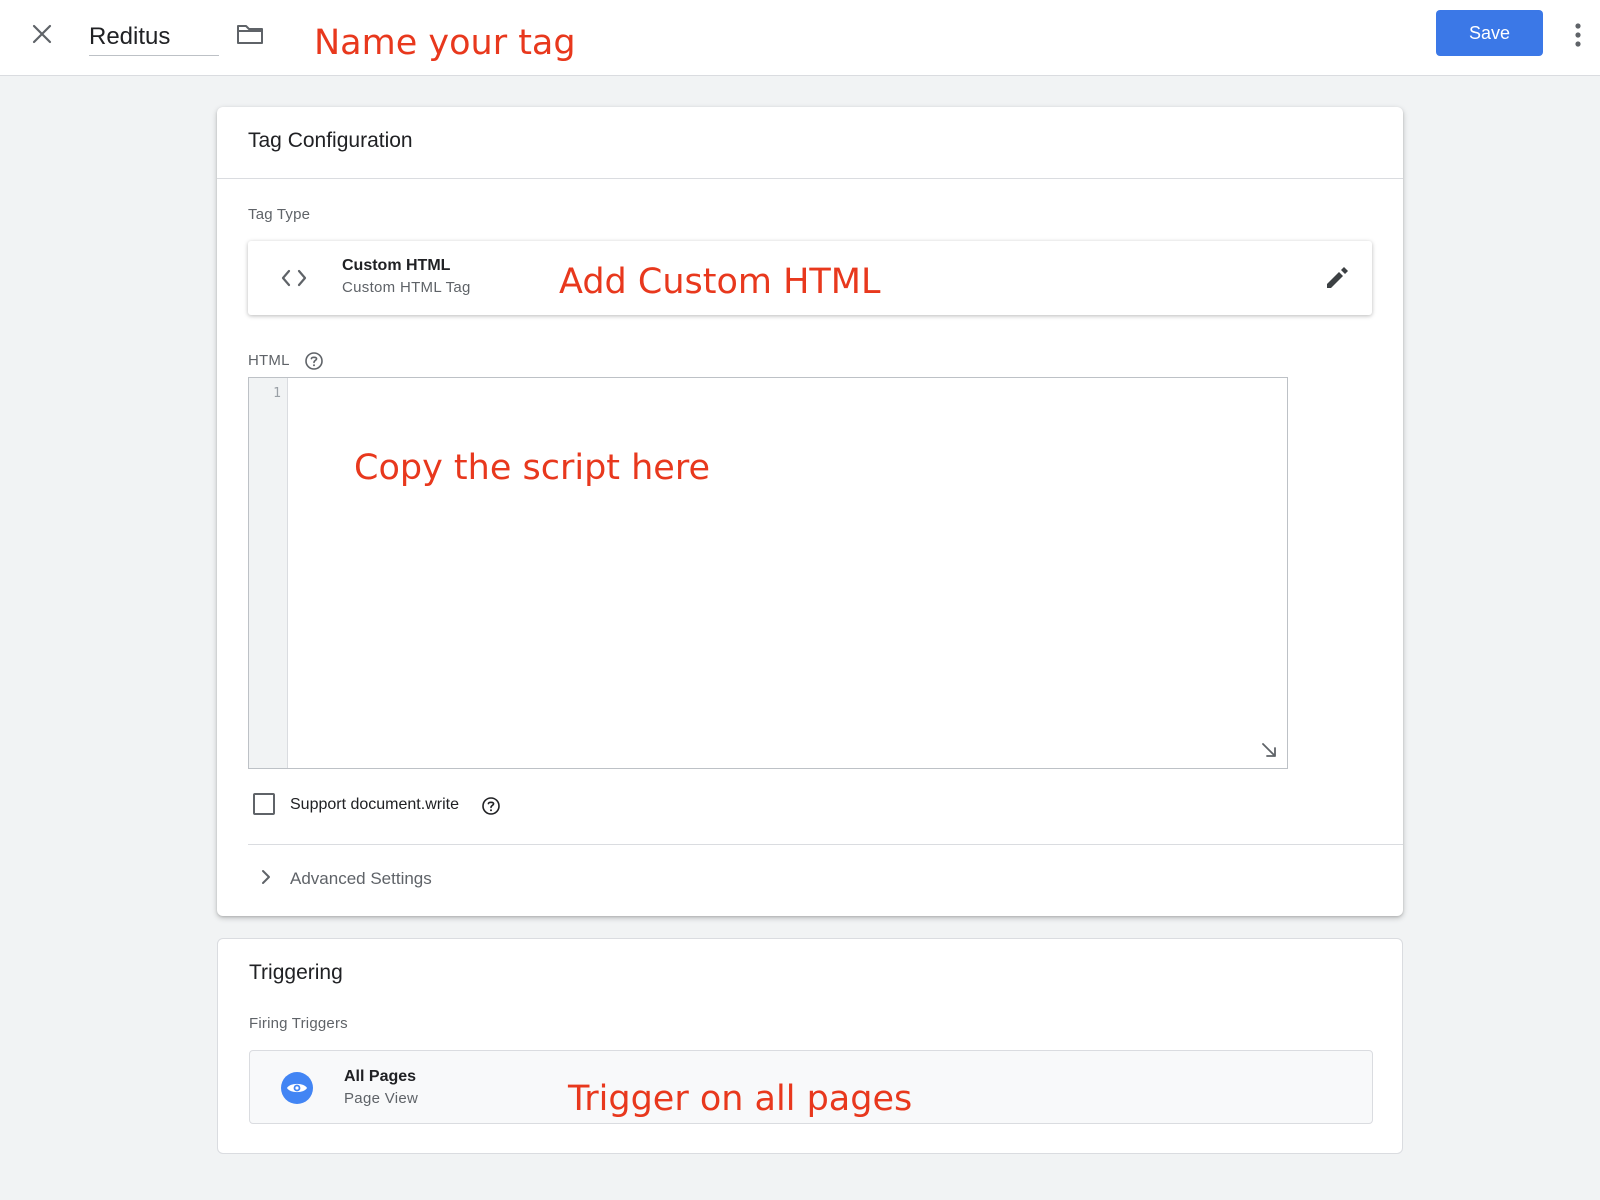 The width and height of the screenshot is (1600, 1200). Describe the element at coordinates (269, 360) in the screenshot. I see `html-label: HTML` at that location.